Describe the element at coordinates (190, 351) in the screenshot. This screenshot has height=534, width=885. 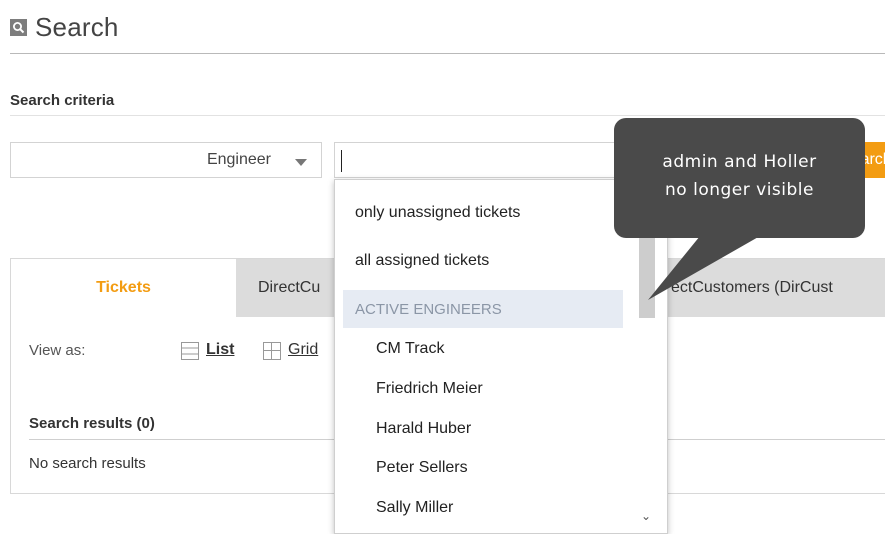
I see `list-icon` at that location.